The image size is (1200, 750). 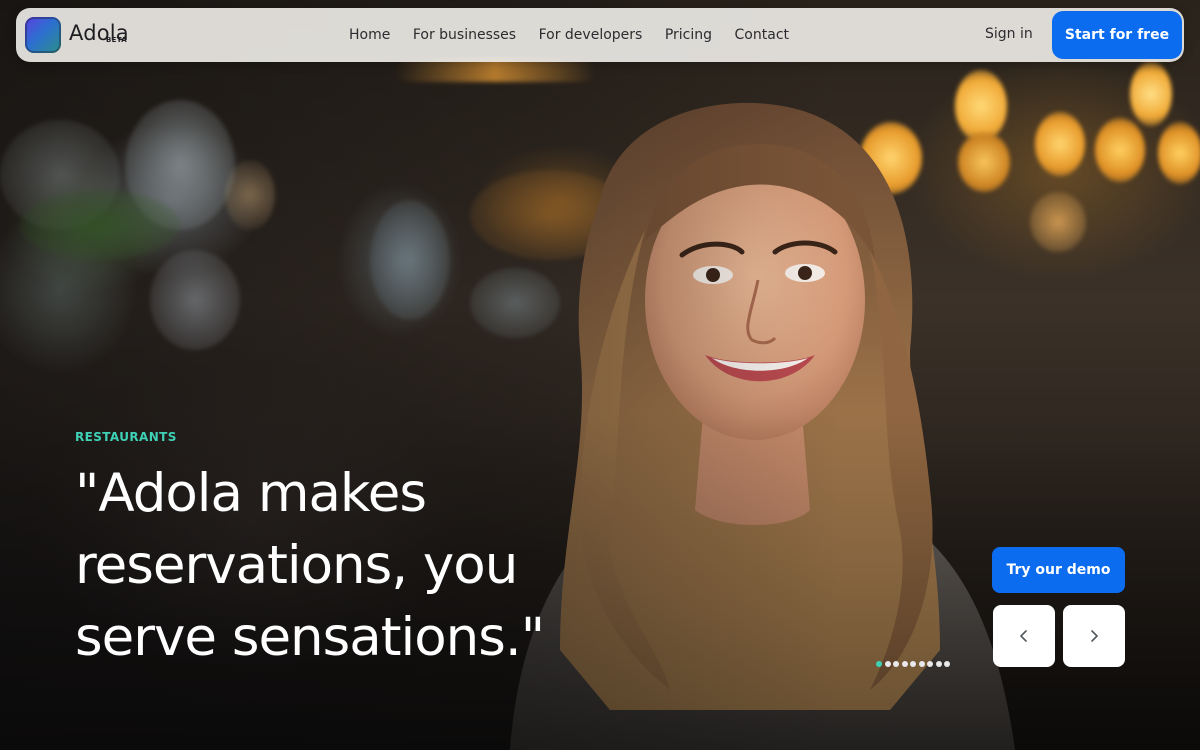 What do you see at coordinates (1117, 35) in the screenshot?
I see `start-for-free-button: Start for free` at bounding box center [1117, 35].